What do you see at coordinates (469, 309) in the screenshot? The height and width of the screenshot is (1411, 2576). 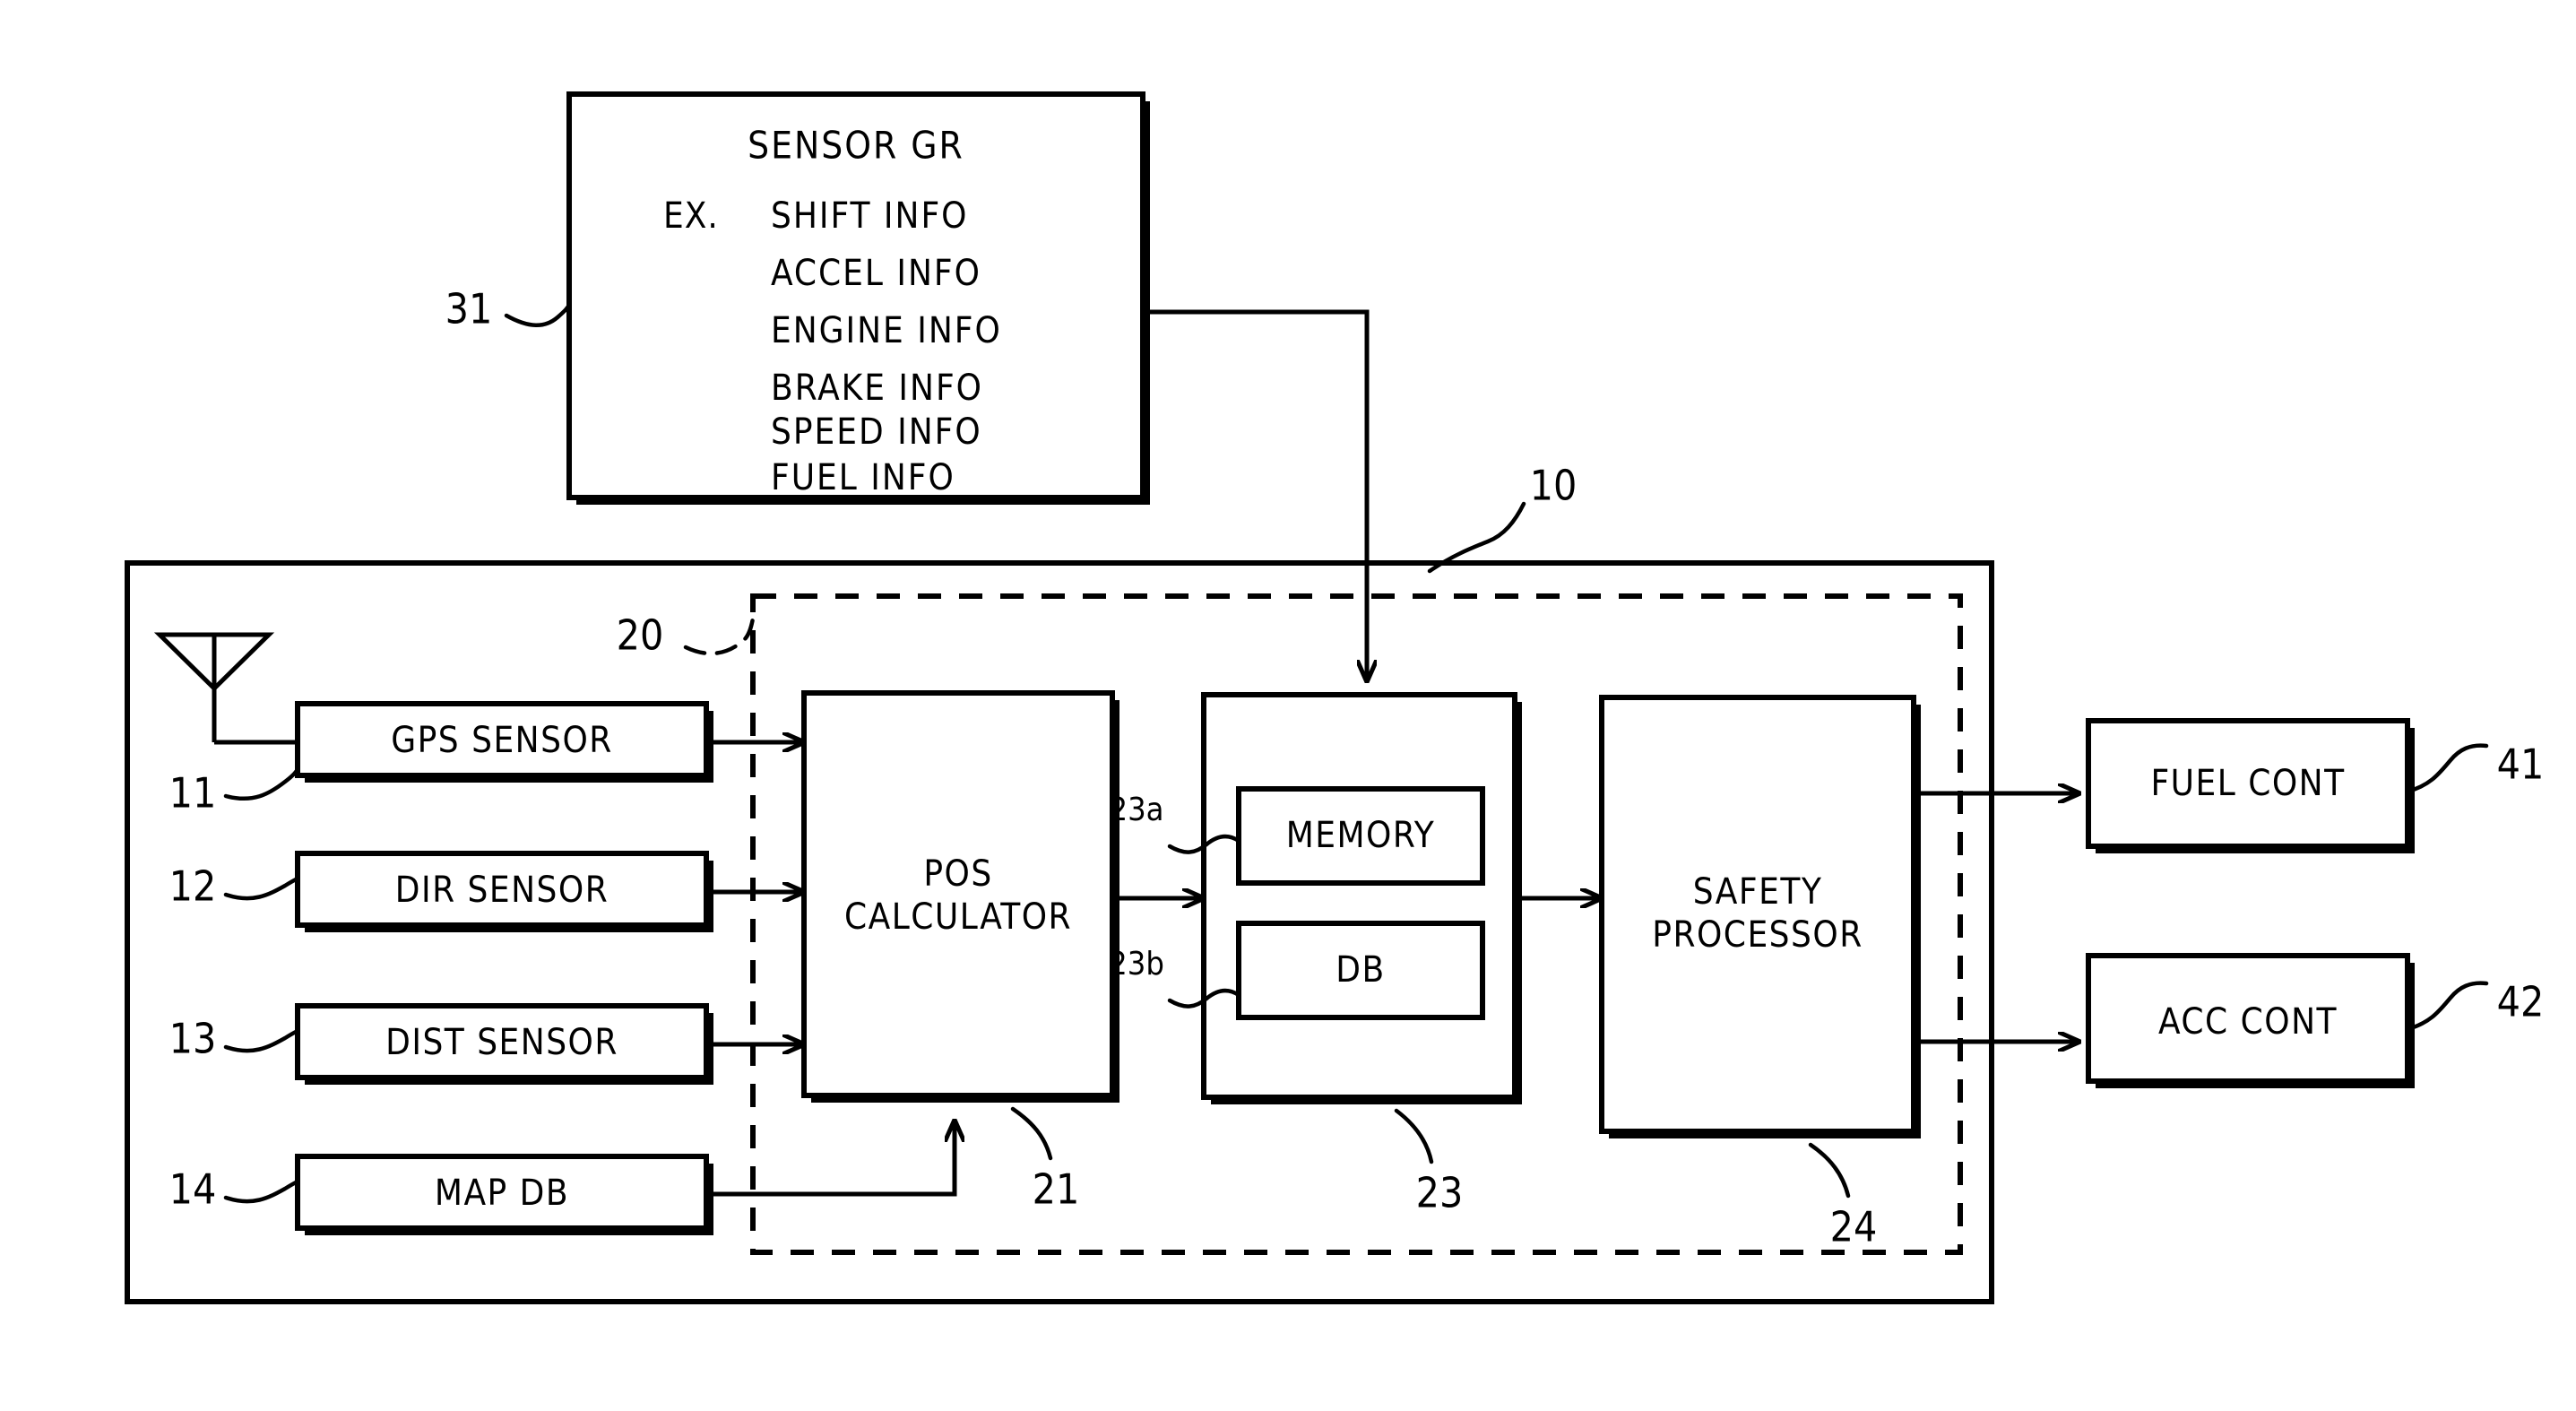 I see `sensor-group-ref-label: 31` at bounding box center [469, 309].